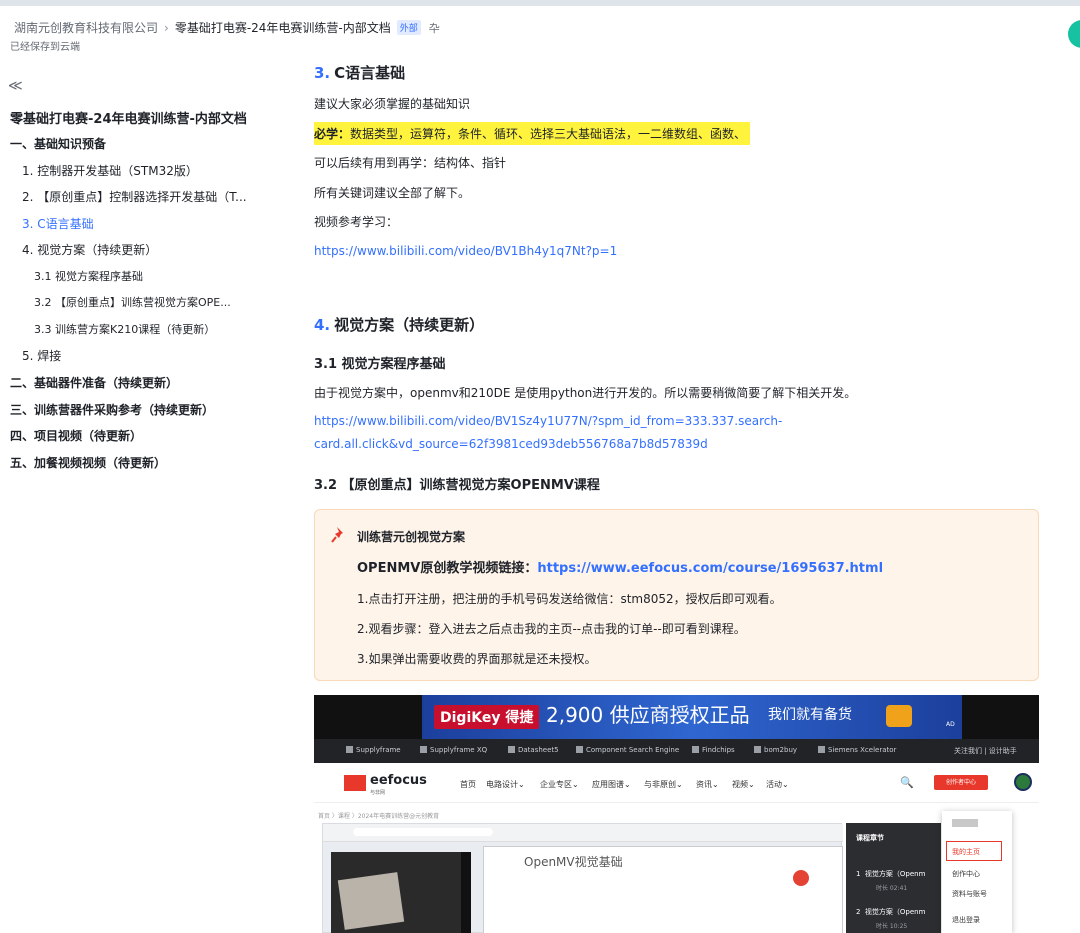  I want to click on chapter-duration: 时长 02:41, so click(892, 888).